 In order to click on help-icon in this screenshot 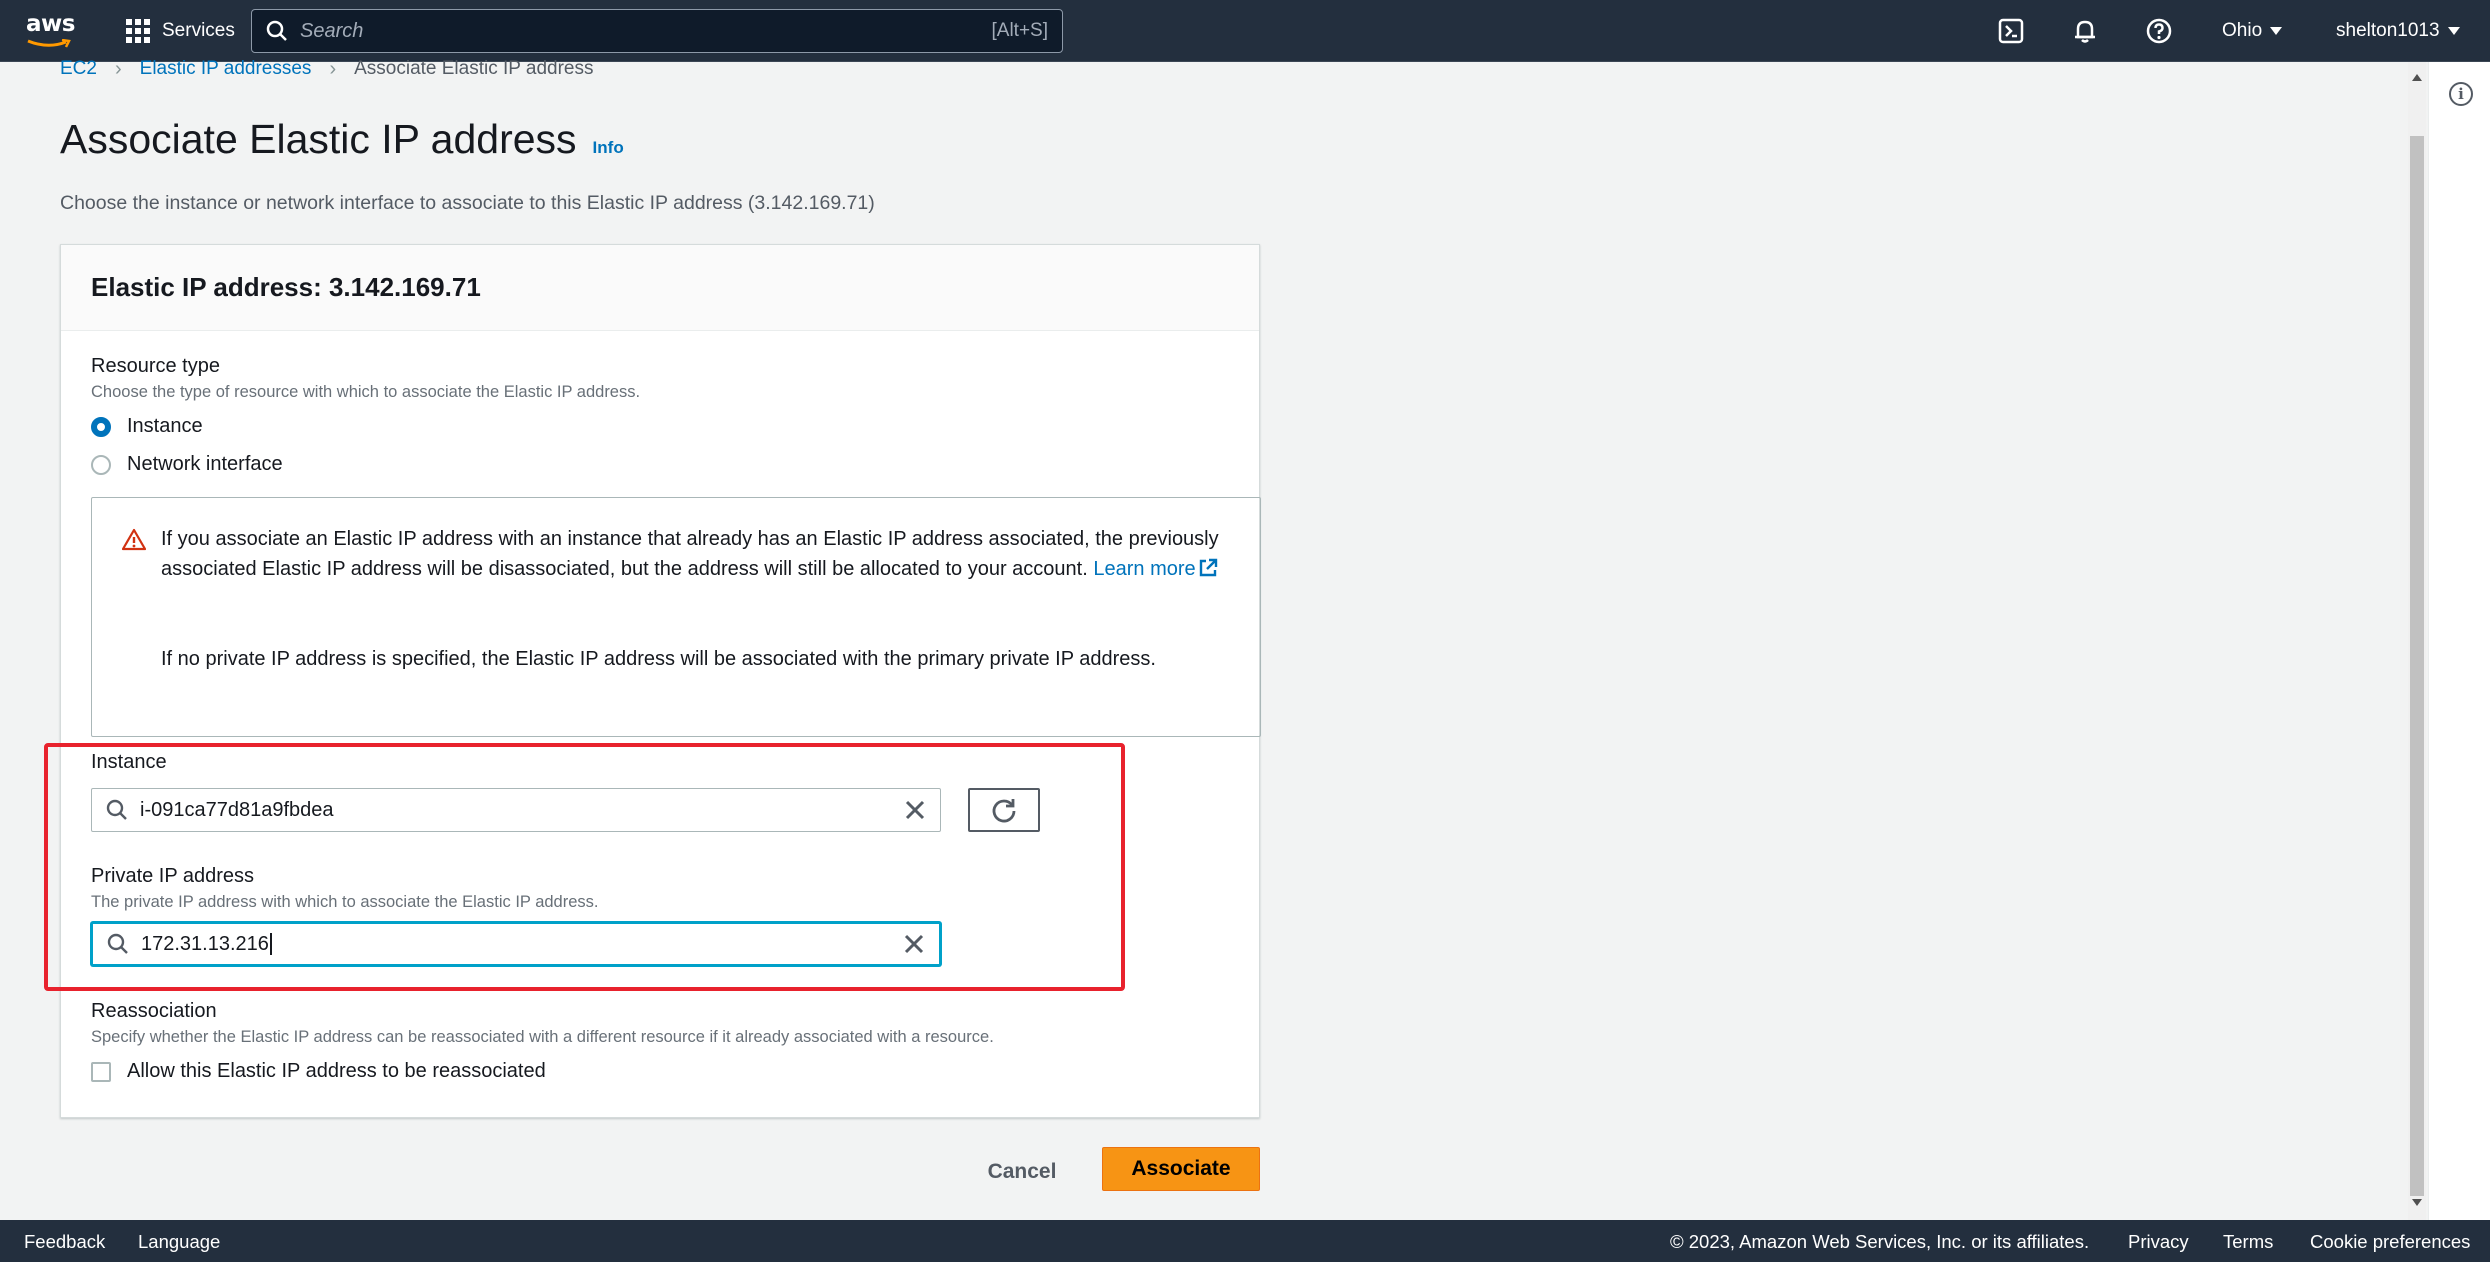, I will do `click(2159, 31)`.